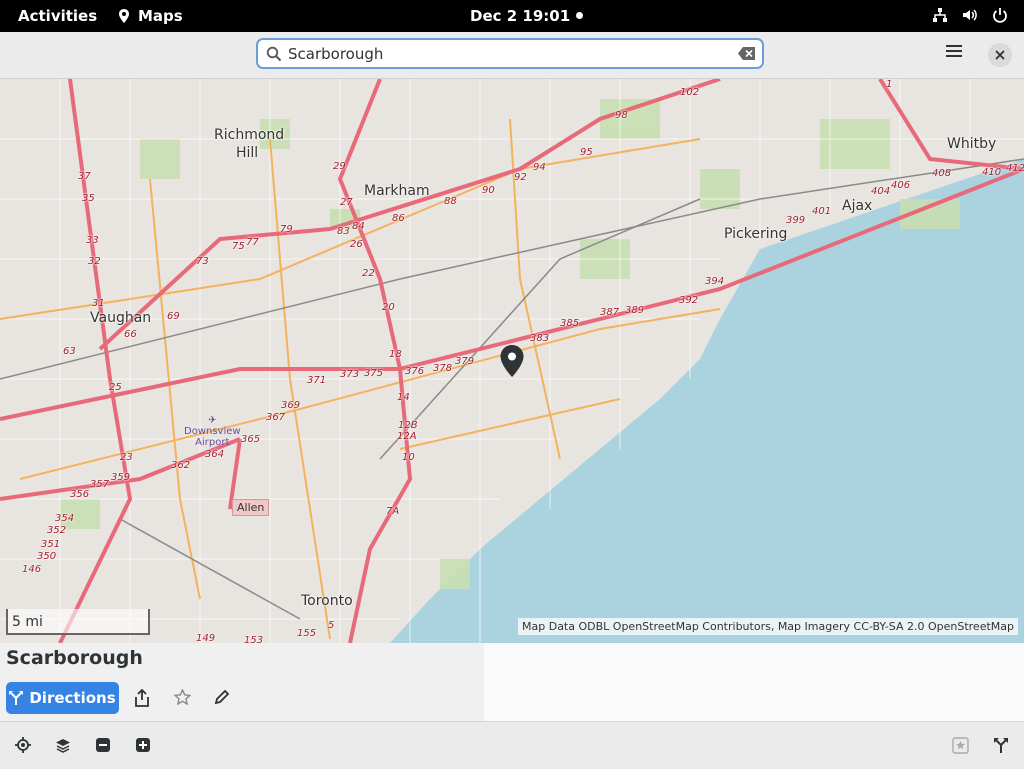 This screenshot has width=1024, height=769. What do you see at coordinates (635, 310) in the screenshot?
I see `route-number: 389` at bounding box center [635, 310].